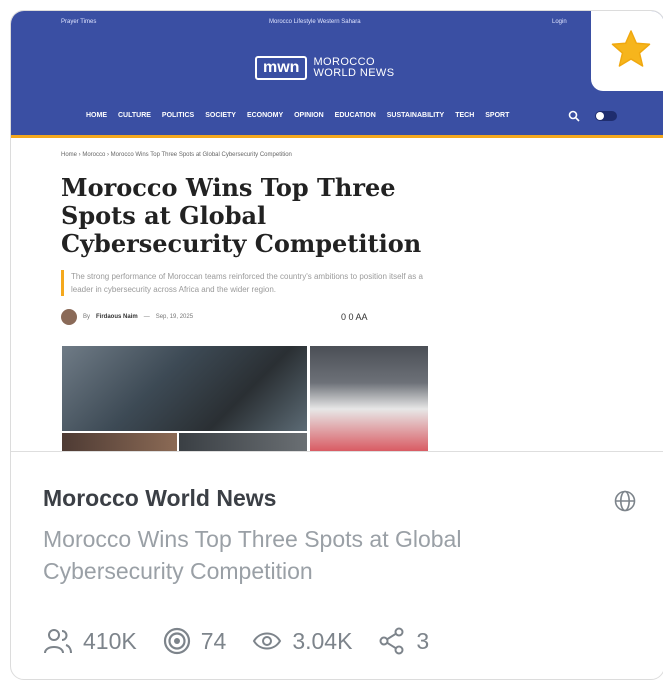  What do you see at coordinates (337, 136) in the screenshot?
I see `header-accent-line` at bounding box center [337, 136].